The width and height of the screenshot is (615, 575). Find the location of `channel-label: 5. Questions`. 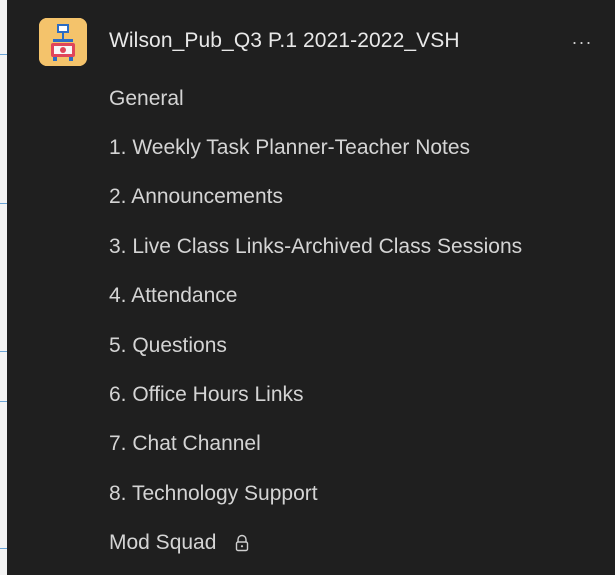

channel-label: 5. Questions is located at coordinates (168, 345).